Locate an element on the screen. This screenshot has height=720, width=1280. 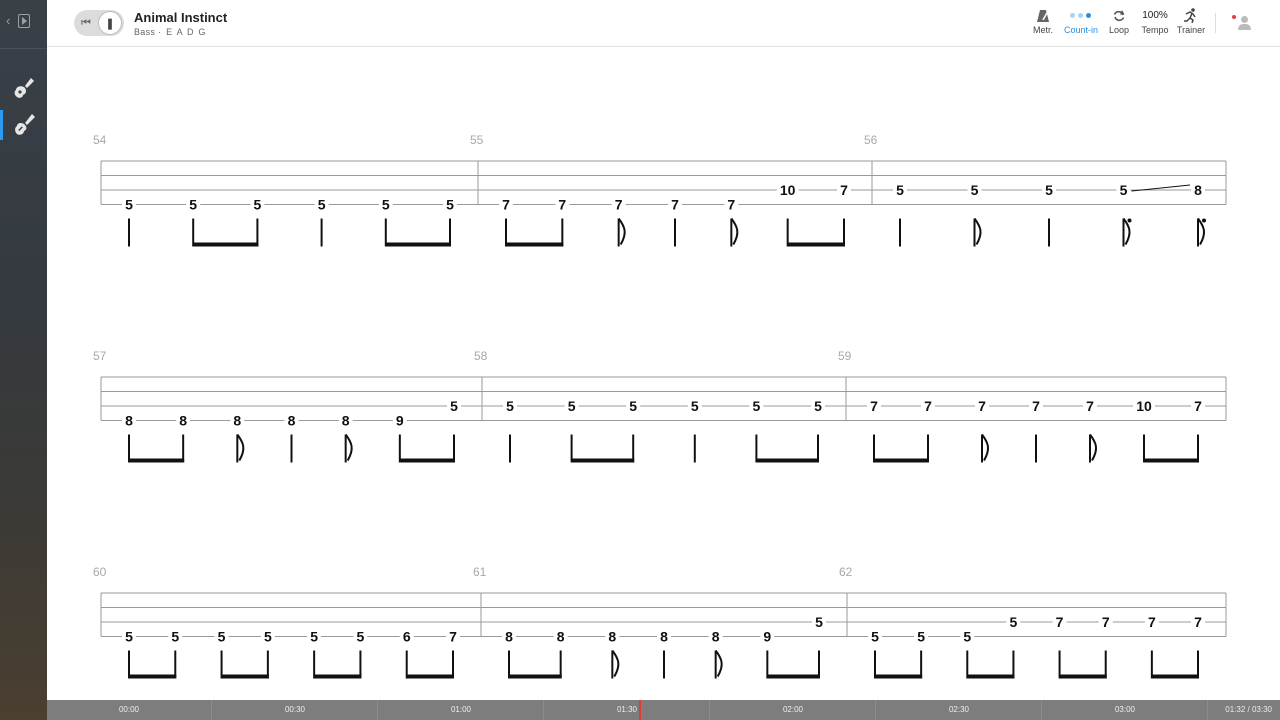
metronome-button: Metr. is located at coordinates (1043, 21).